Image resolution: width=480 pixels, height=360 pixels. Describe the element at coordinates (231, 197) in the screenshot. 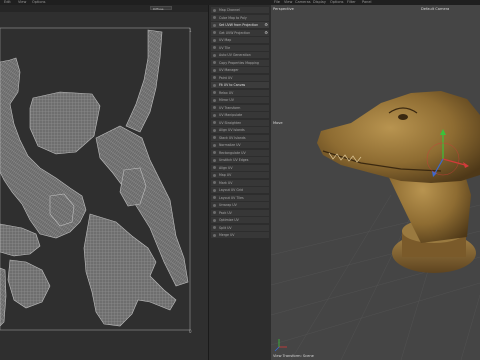

I see `command-label: Layout UV Tiles` at that location.